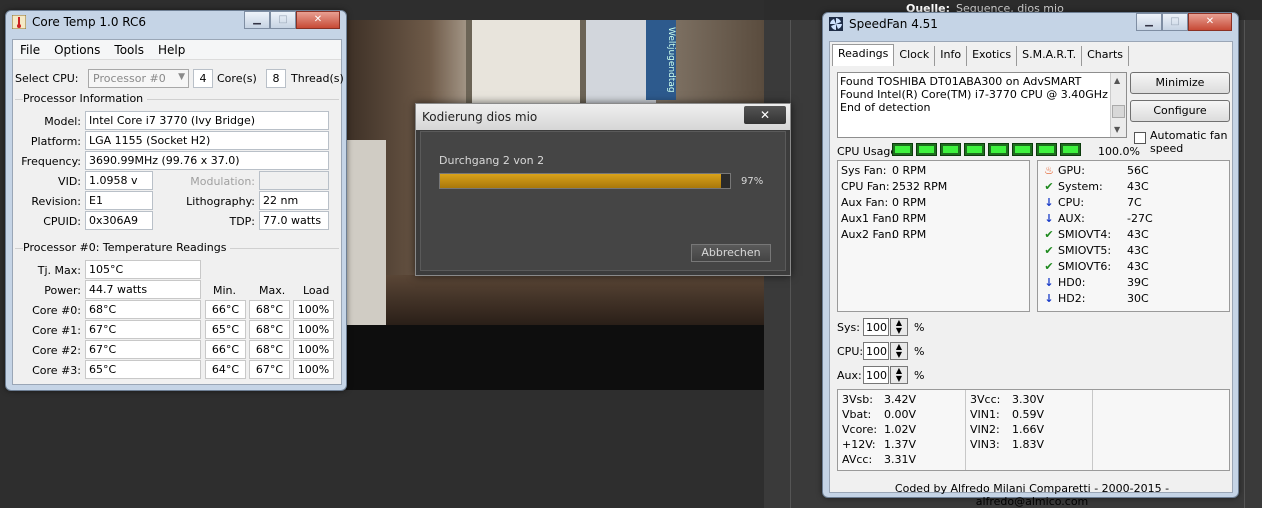  Describe the element at coordinates (1134, 283) in the screenshot. I see `temperature-row: ↓ HD0: 39C` at that location.